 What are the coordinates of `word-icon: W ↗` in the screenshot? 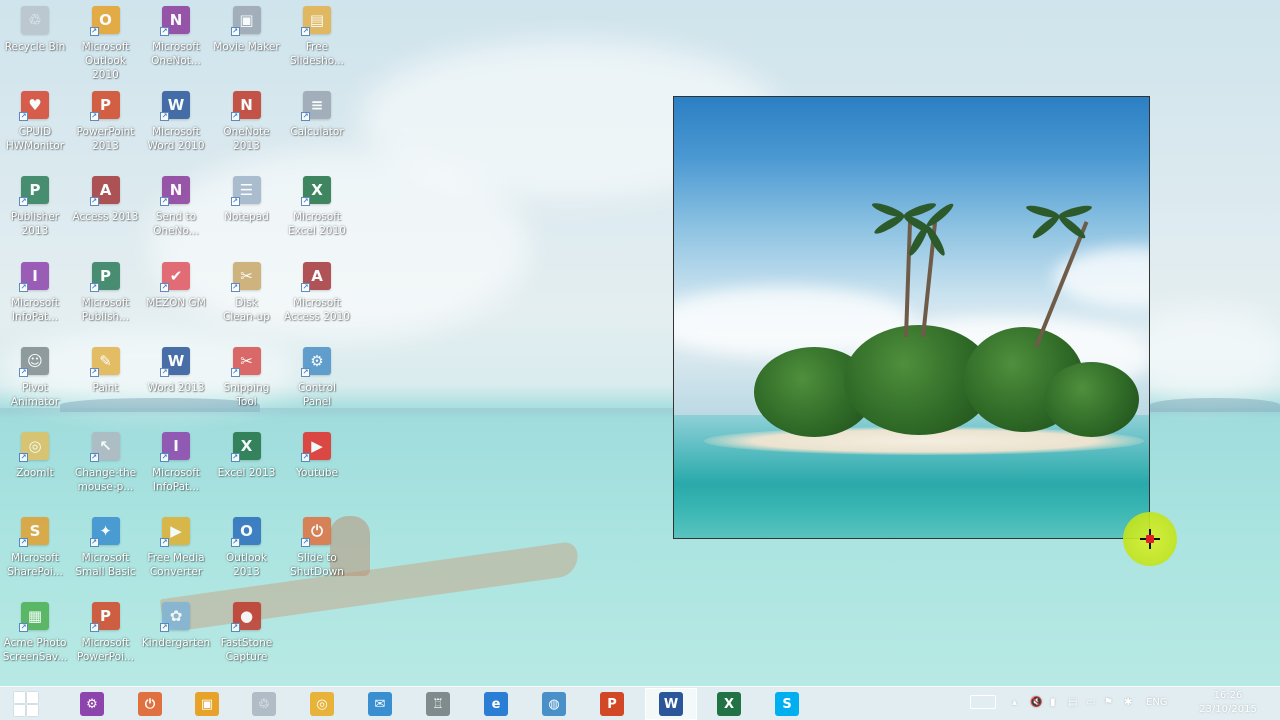 It's located at (175, 361).